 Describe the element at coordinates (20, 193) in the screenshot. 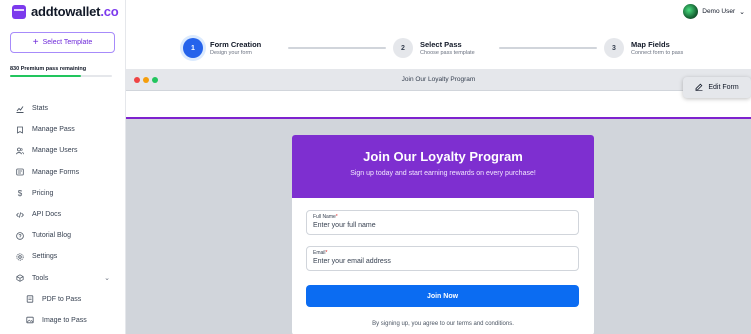

I see `dollar-icon: $` at that location.